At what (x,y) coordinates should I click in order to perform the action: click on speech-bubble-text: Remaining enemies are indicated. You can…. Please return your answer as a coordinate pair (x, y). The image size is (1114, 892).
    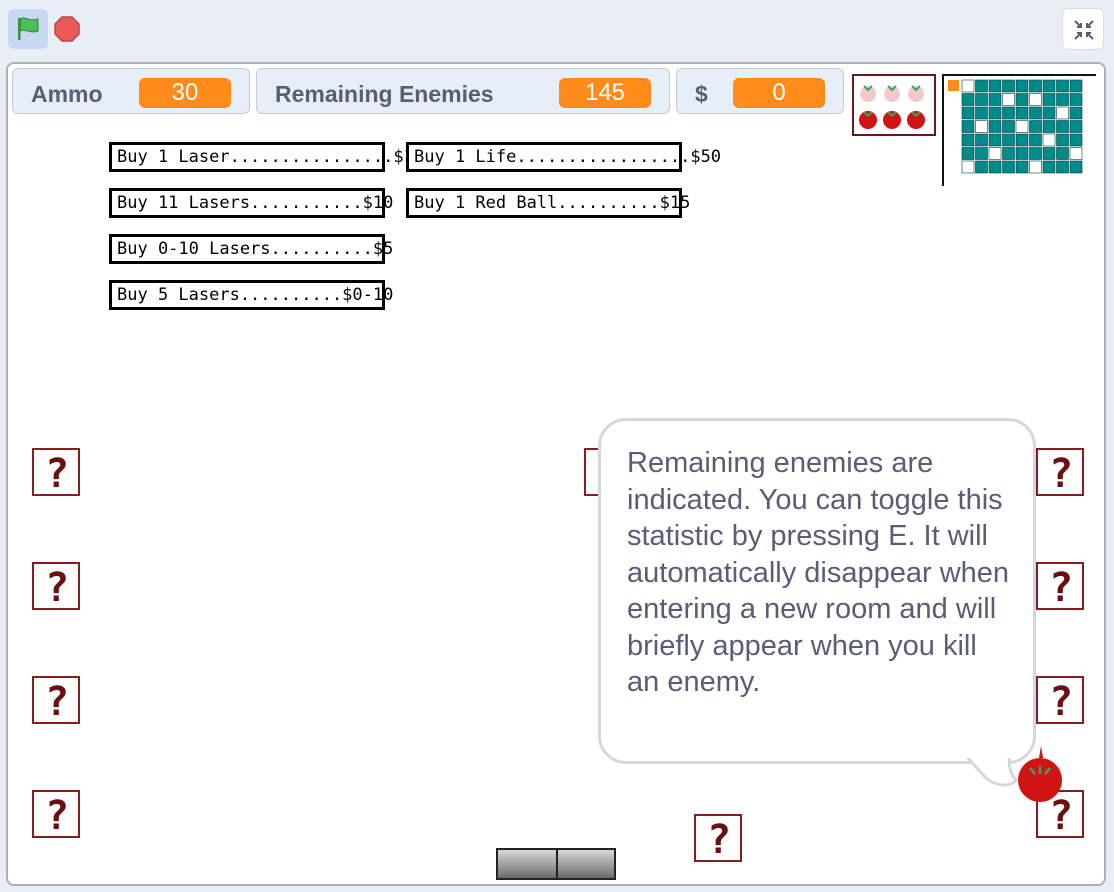
    Looking at the image, I should click on (818, 572).